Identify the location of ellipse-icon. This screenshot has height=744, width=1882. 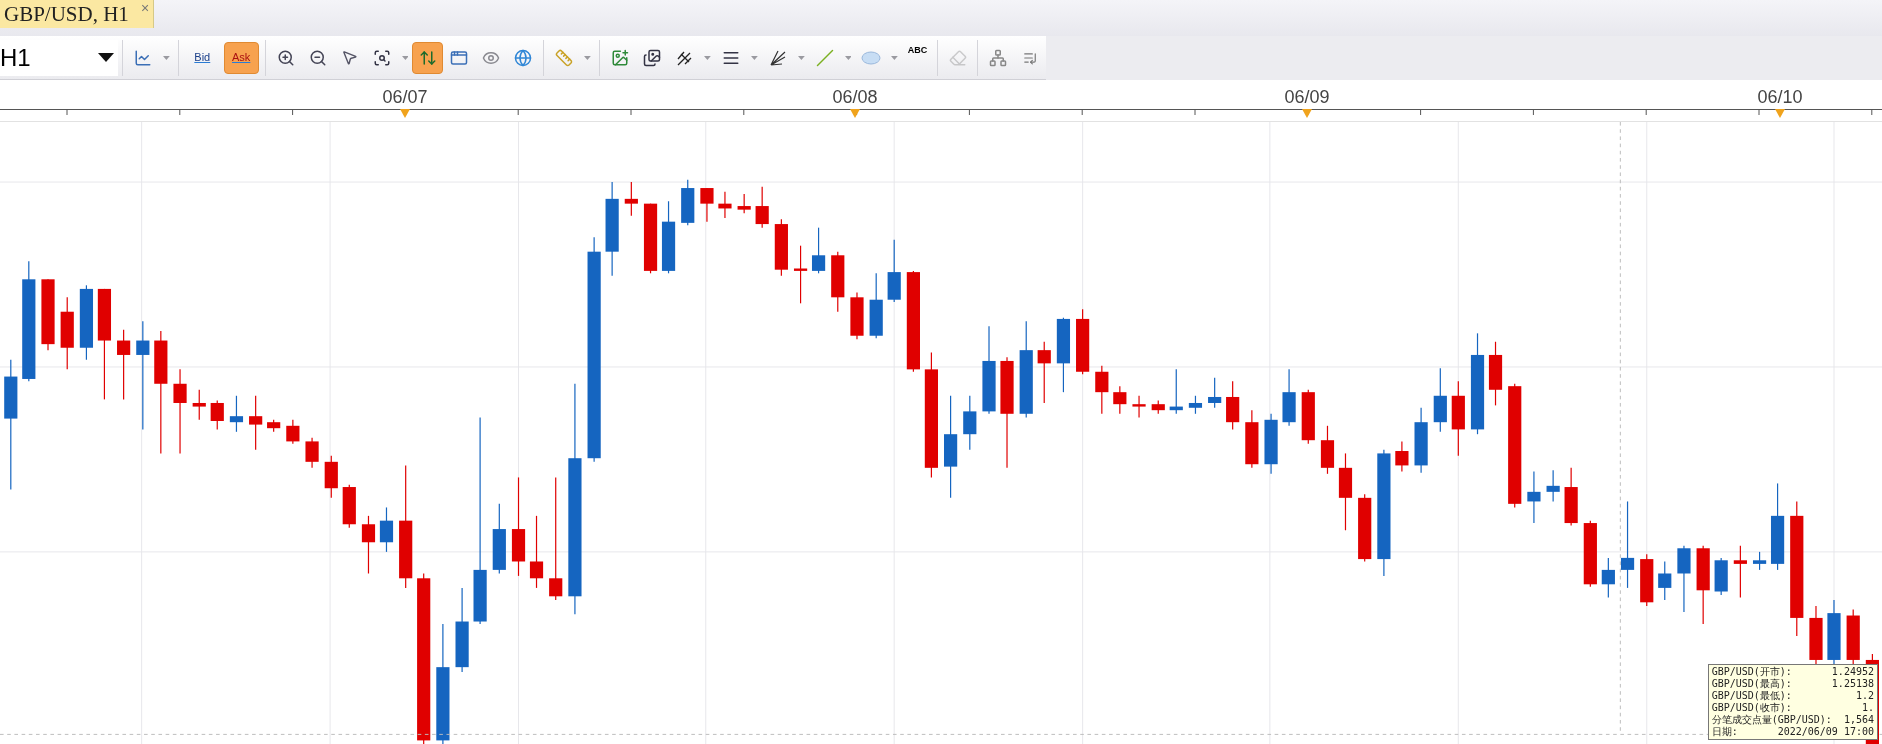
(871, 57).